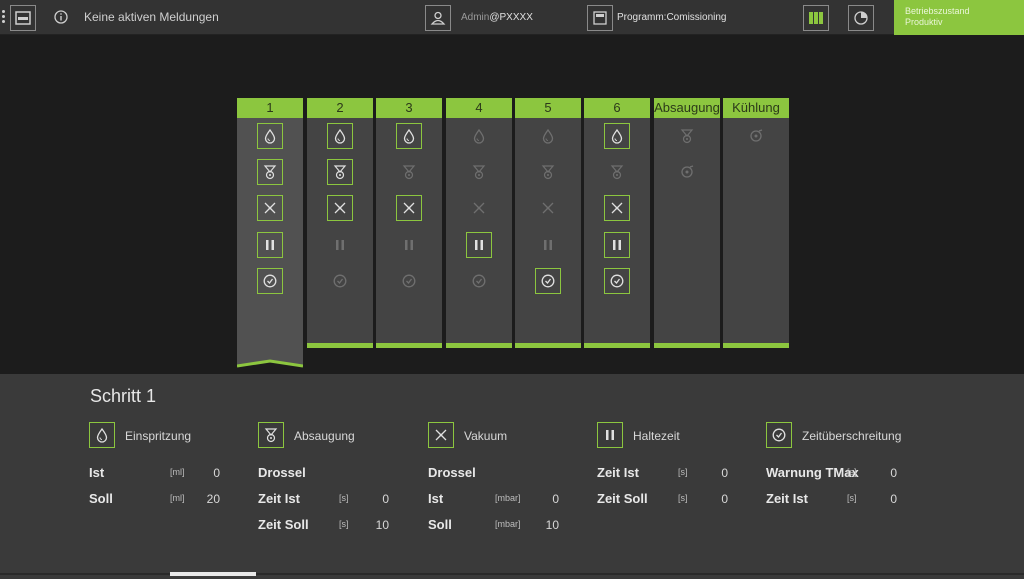 The width and height of the screenshot is (1024, 579). Describe the element at coordinates (548, 223) in the screenshot. I see `step-column-5: 5` at that location.